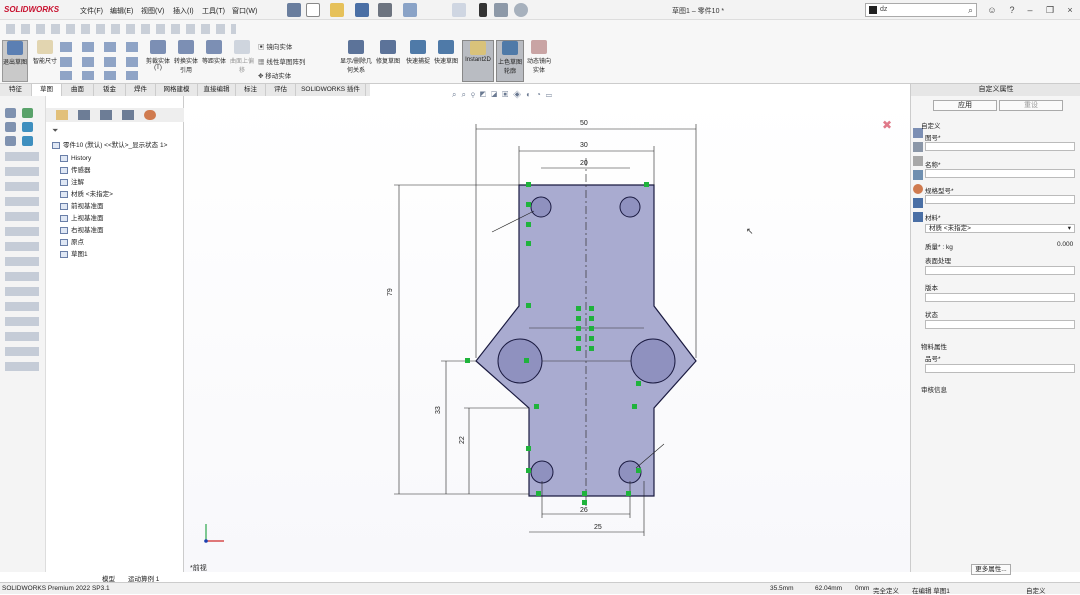 This screenshot has width=1080, height=595. Describe the element at coordinates (121, 29) in the screenshot. I see `quick-toolbar-icons` at that location.